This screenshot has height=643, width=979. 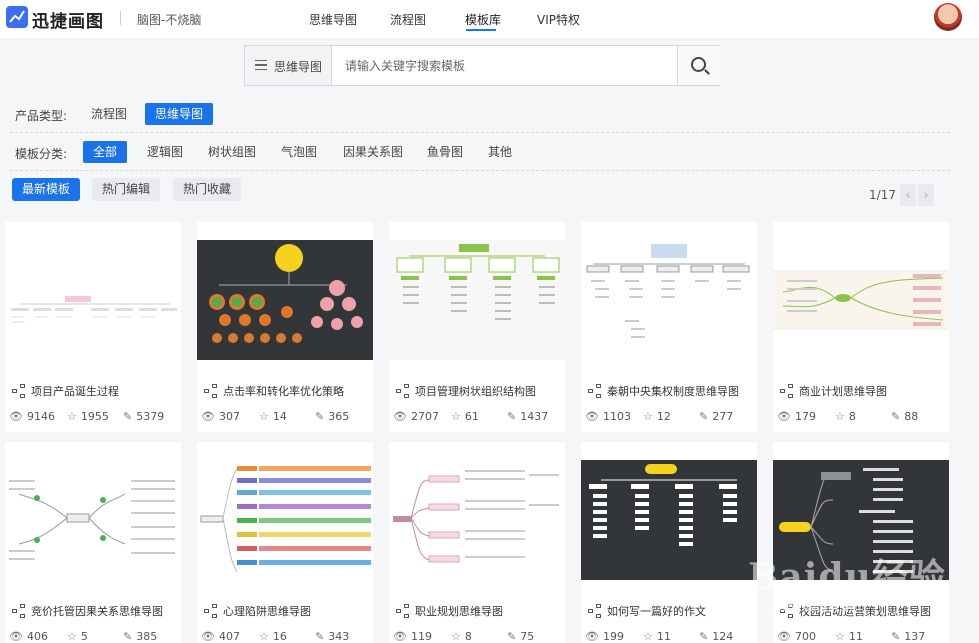 I want to click on nav-templates: 模板库, so click(x=483, y=19).